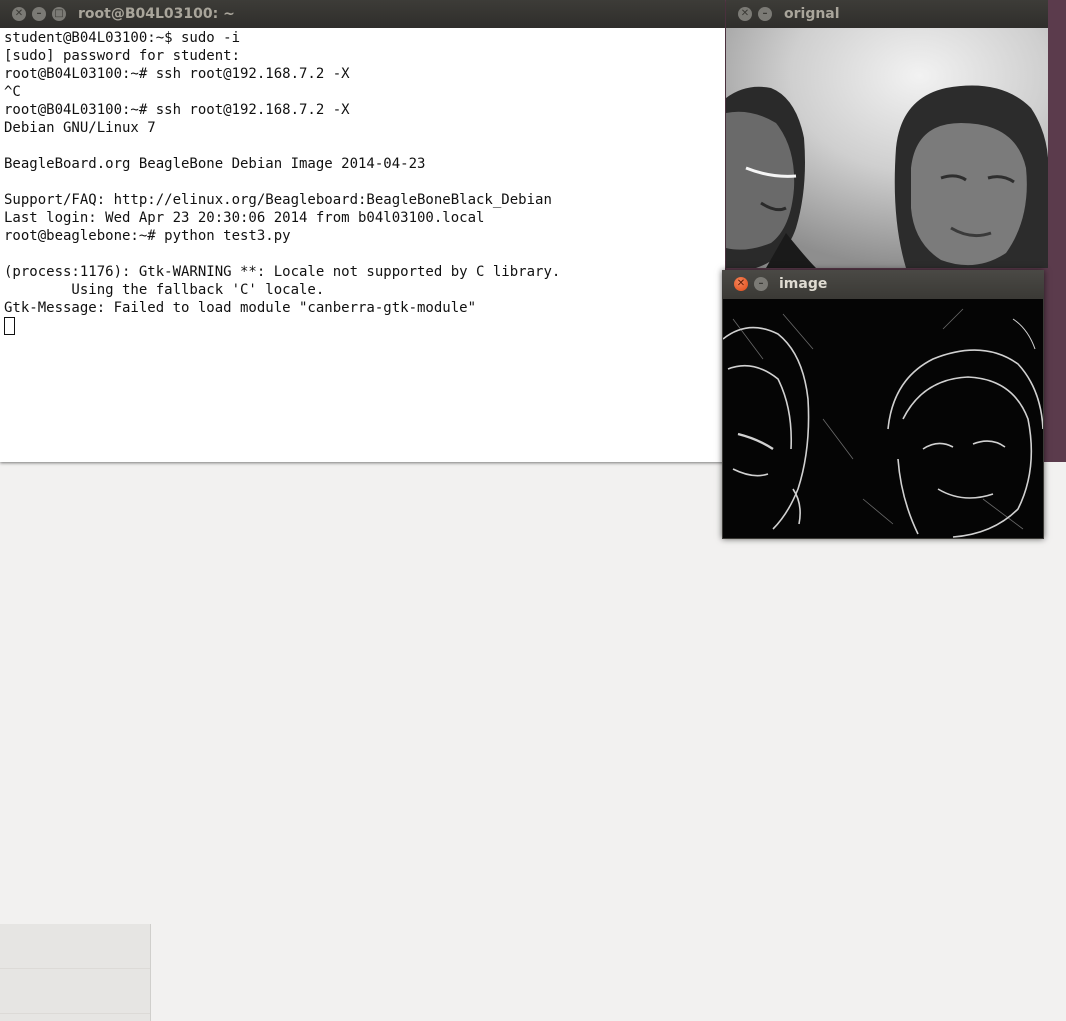 The width and height of the screenshot is (1066, 1021). Describe the element at coordinates (883, 284) in the screenshot. I see `image-titlebar: ✕ – image` at that location.